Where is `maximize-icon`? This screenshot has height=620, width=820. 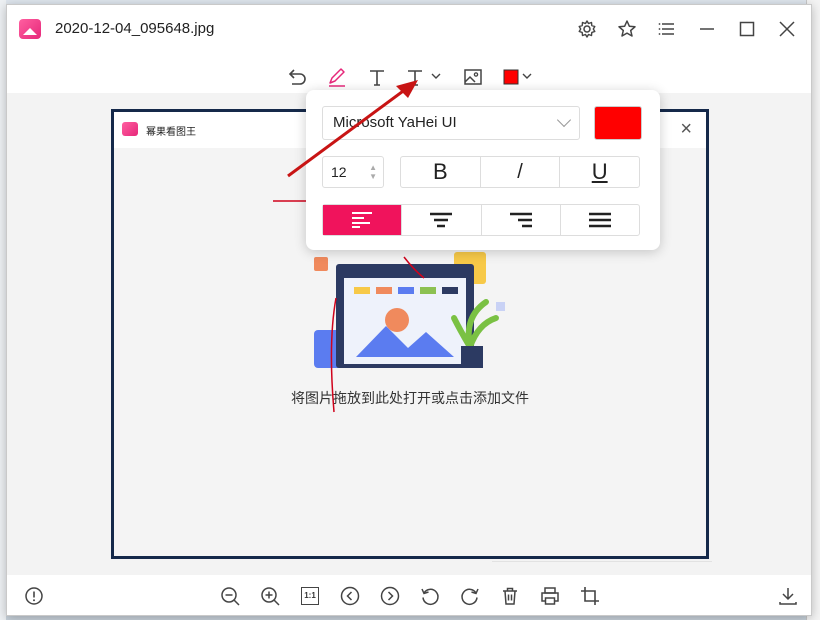 maximize-icon is located at coordinates (747, 29).